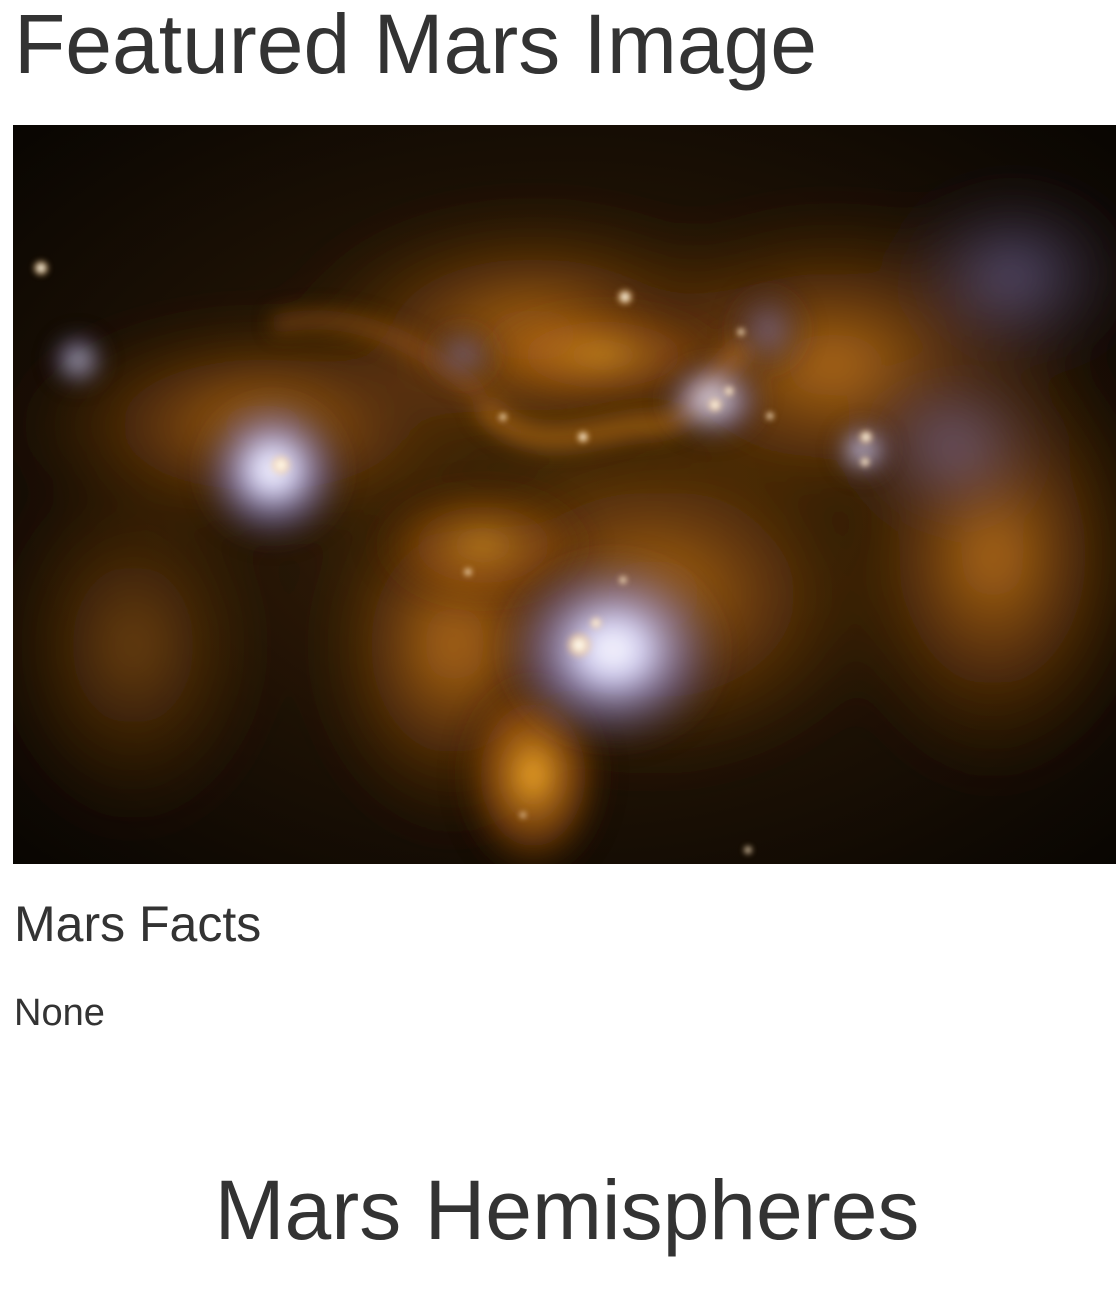  Describe the element at coordinates (567, 1210) in the screenshot. I see `mars-hemispheres-title: Mars Hemispheres` at that location.